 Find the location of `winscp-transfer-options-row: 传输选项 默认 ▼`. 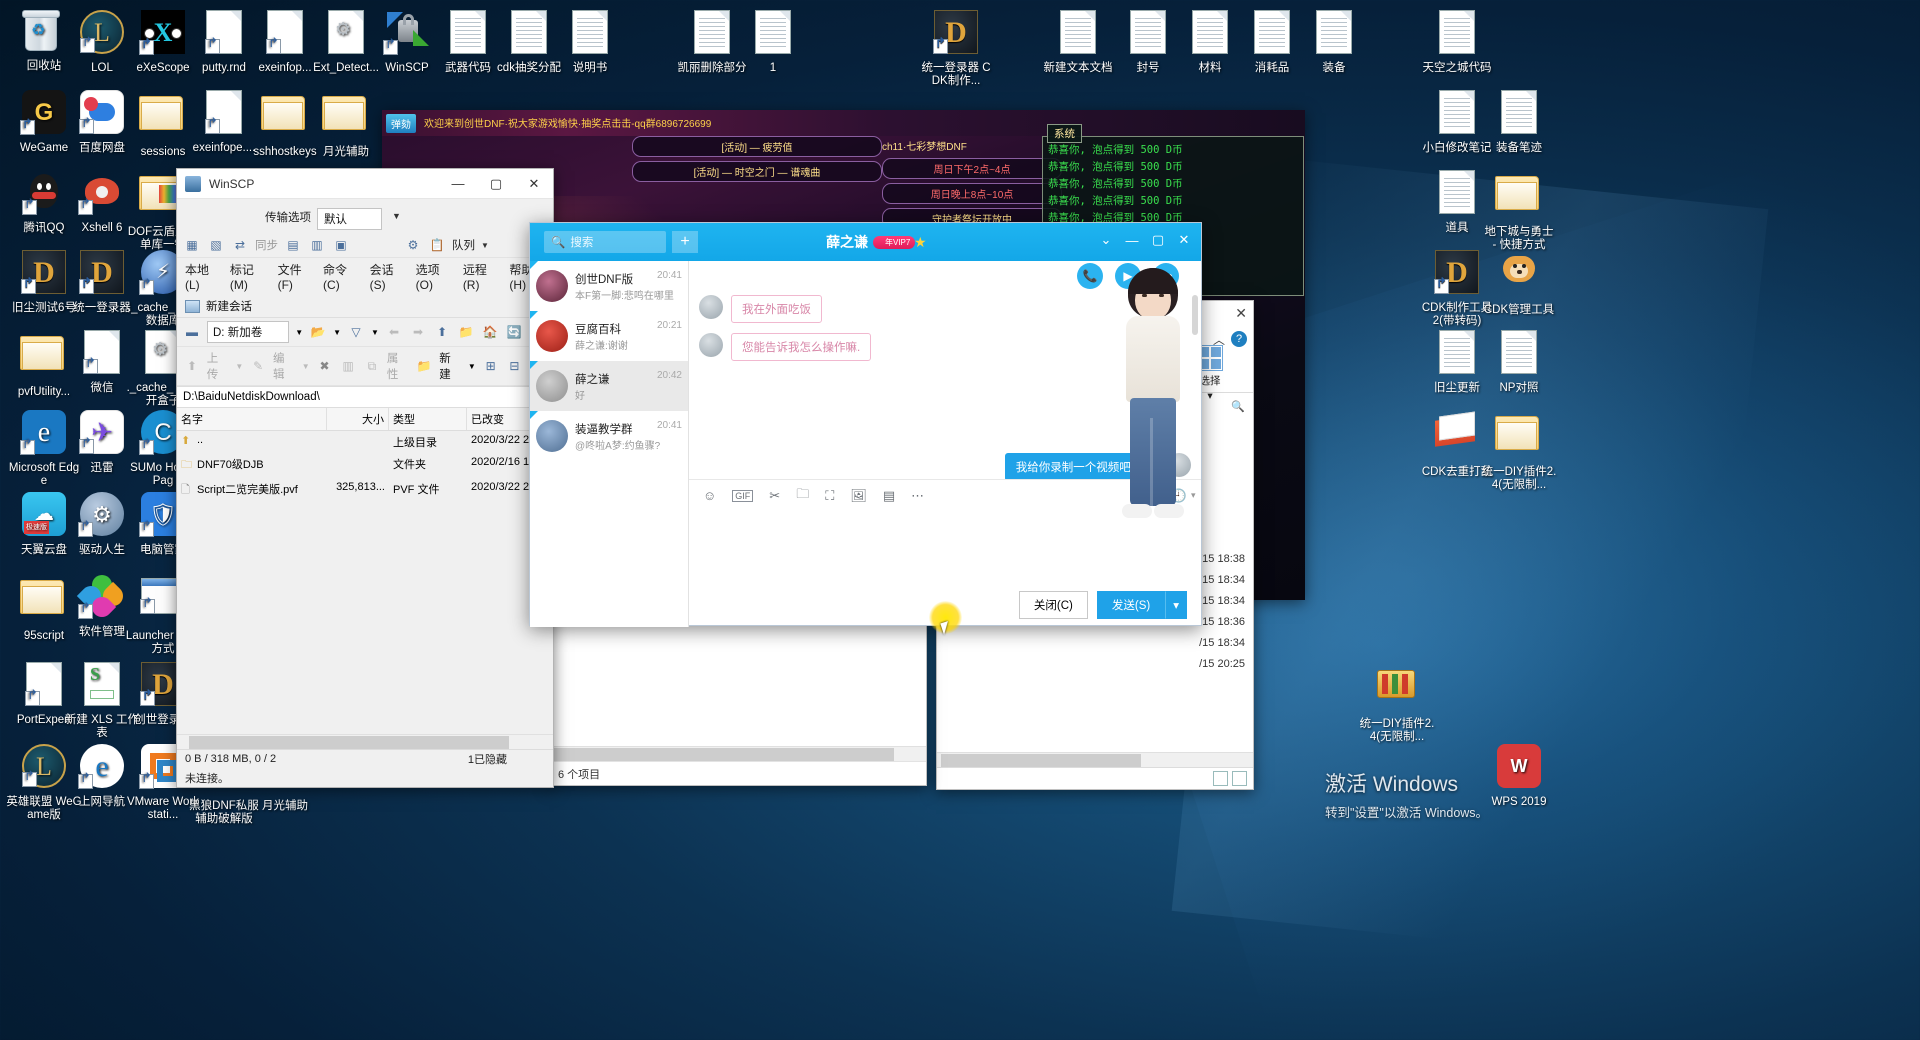

winscp-transfer-options-row: 传输选项 默认 ▼ is located at coordinates (365, 216).